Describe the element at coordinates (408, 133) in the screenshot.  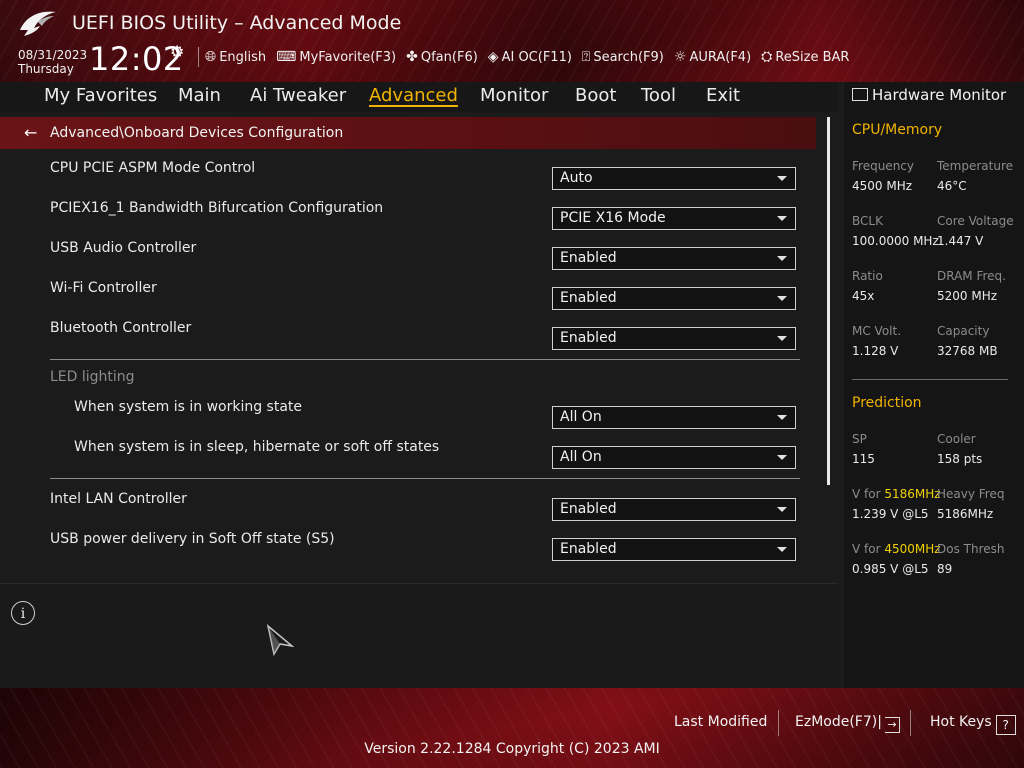
I see `breadcrumb: ← Advanced\Onboard Devices Configuration` at that location.